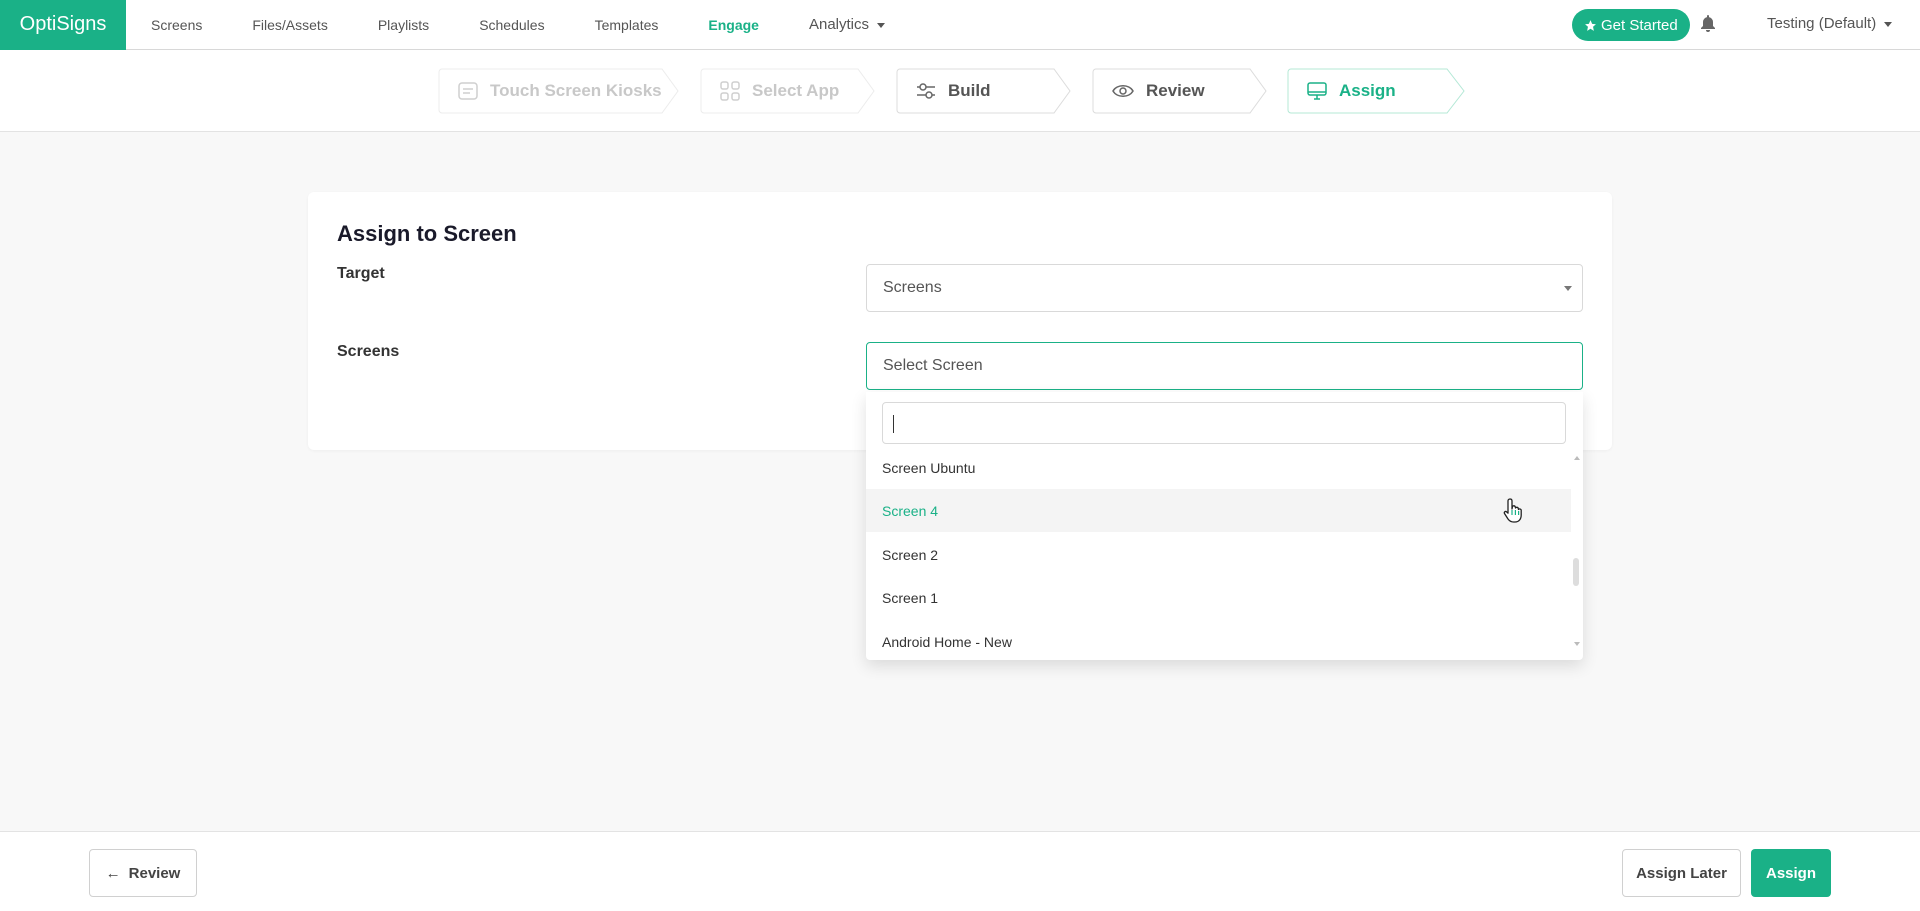  What do you see at coordinates (627, 25) in the screenshot?
I see `nav-item-templates: Templates` at bounding box center [627, 25].